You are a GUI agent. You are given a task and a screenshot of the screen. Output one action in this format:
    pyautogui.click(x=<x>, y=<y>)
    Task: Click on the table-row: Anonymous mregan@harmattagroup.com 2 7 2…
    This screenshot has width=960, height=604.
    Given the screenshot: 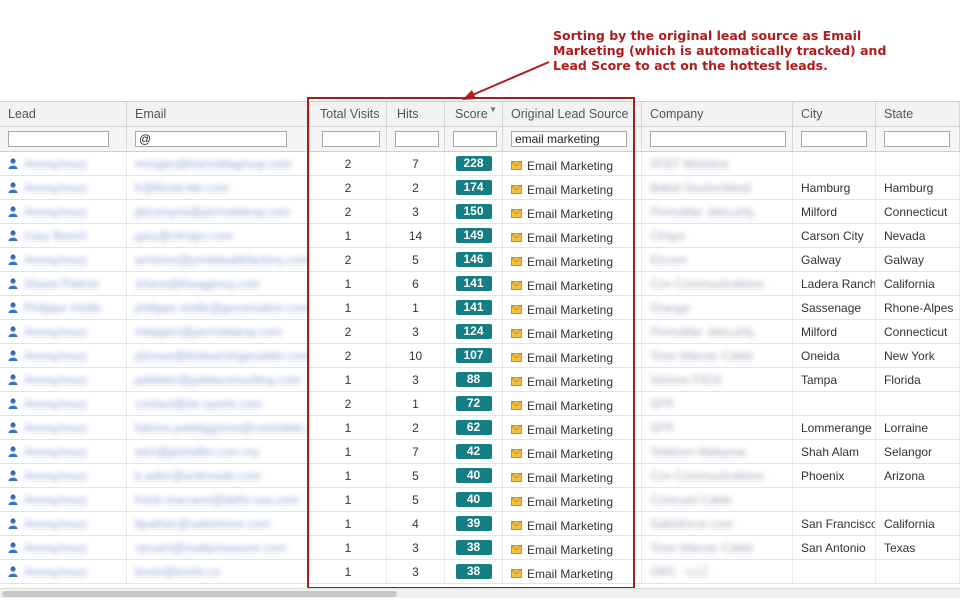 What is the action you would take?
    pyautogui.click(x=480, y=164)
    